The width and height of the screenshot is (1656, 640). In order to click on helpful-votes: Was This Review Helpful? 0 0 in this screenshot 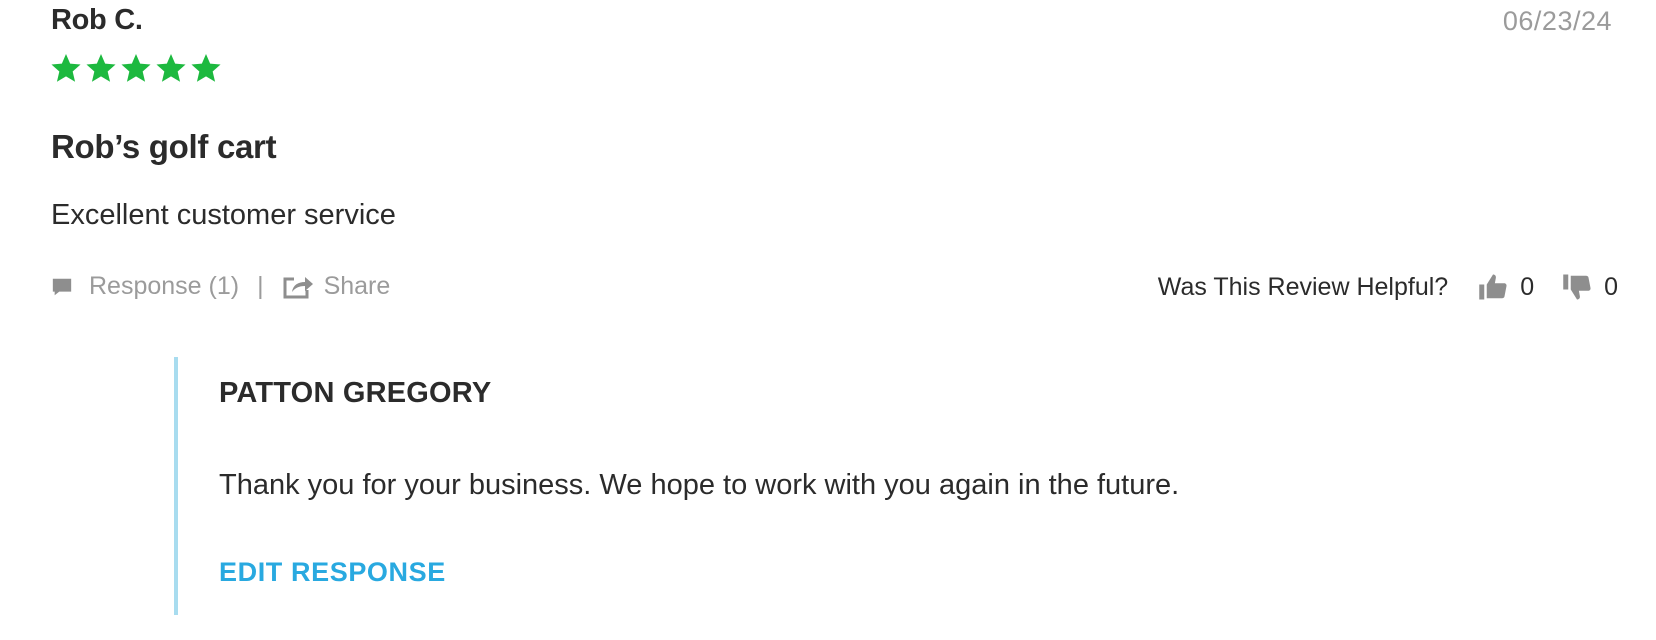, I will do `click(1388, 287)`.